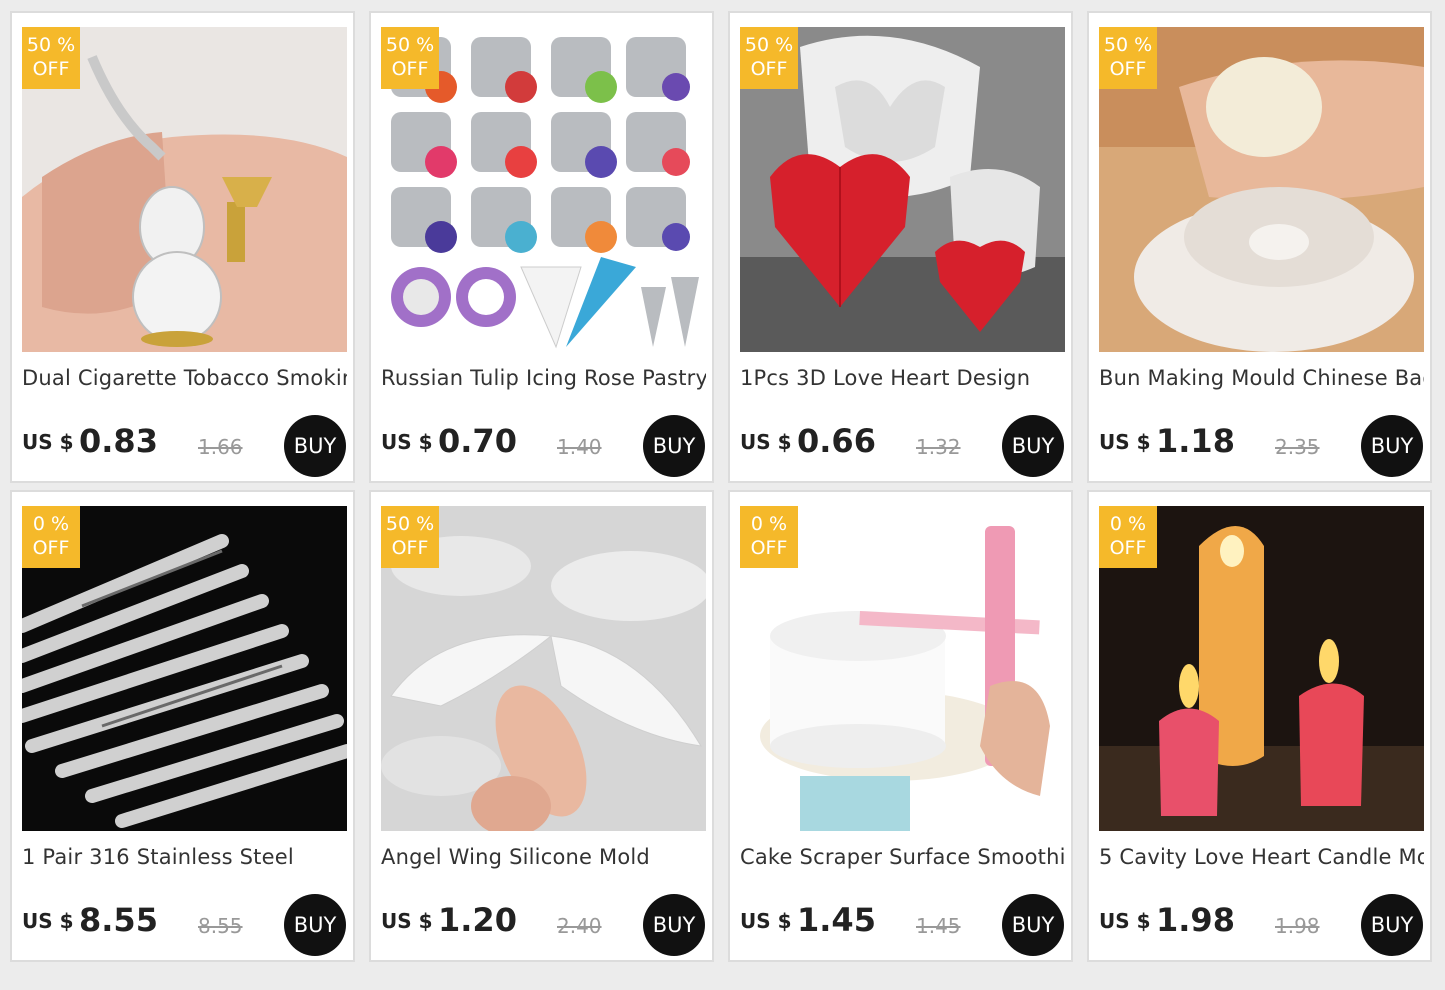  I want to click on product-title: Russian Tulip Icing Rose Pastry, so click(543, 378).